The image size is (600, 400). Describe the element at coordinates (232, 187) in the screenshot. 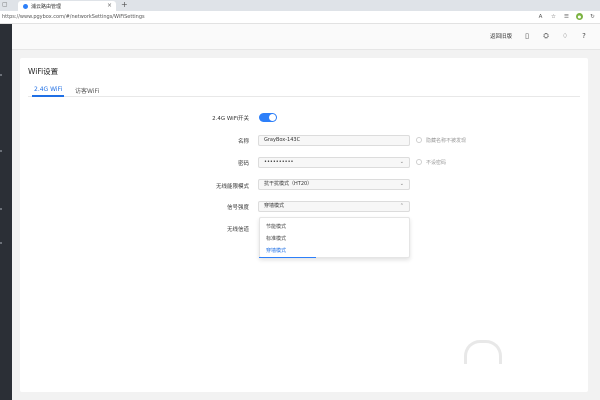

I see `wireless-mode-label: 无线能限模式` at that location.